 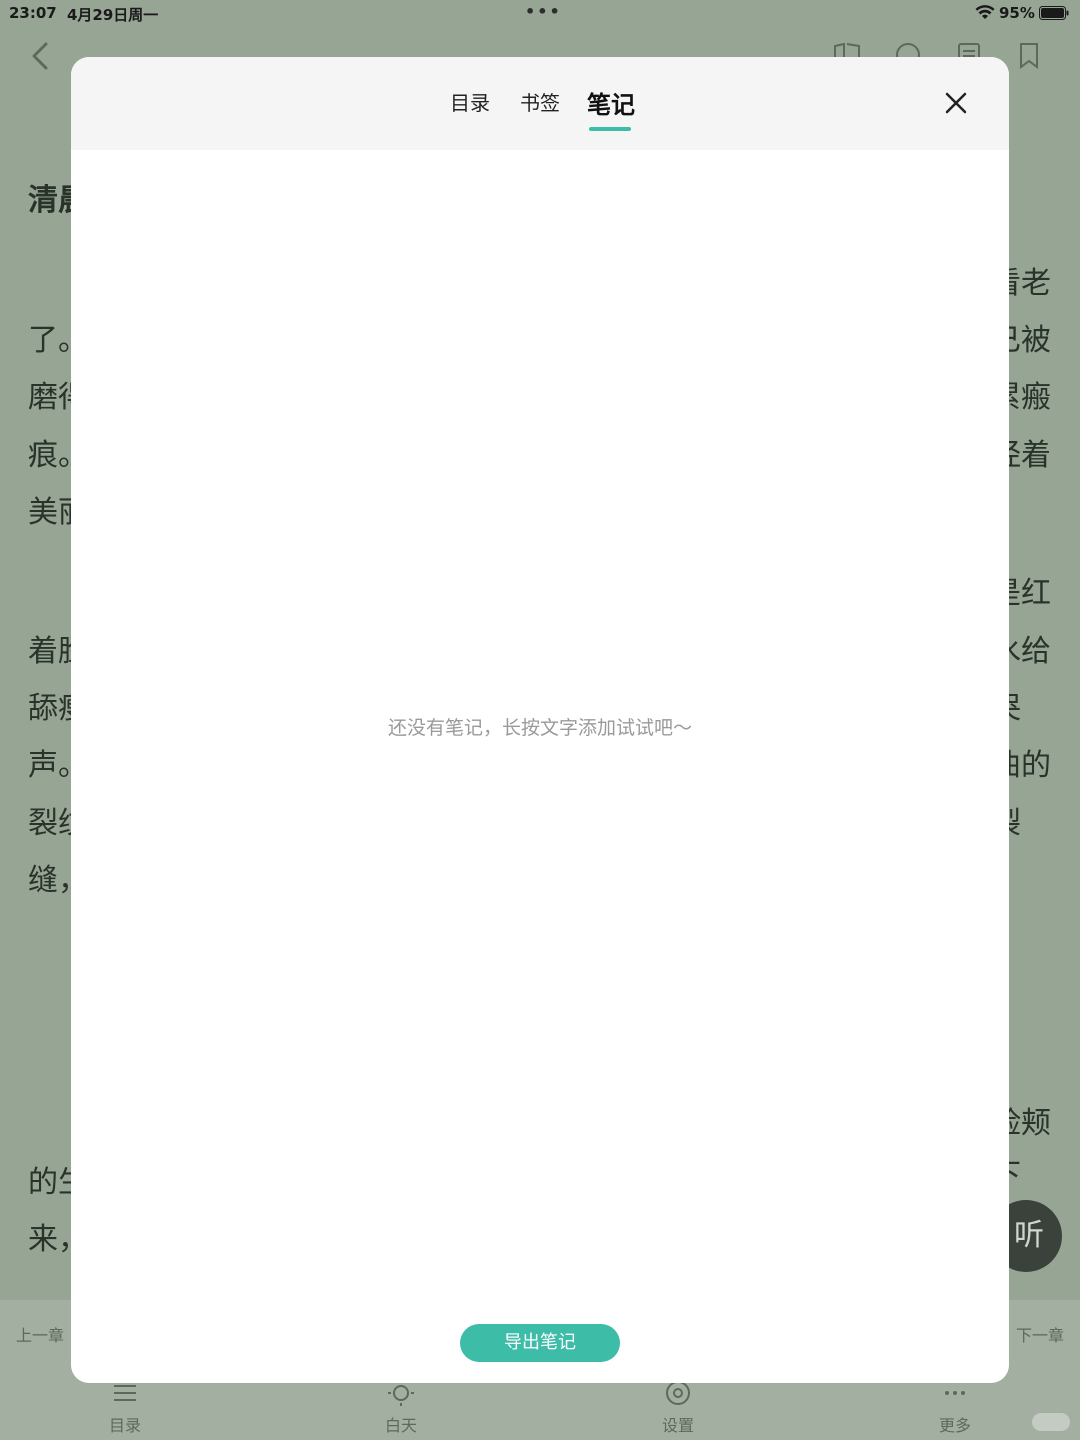 I want to click on battery-icon, so click(x=1054, y=13).